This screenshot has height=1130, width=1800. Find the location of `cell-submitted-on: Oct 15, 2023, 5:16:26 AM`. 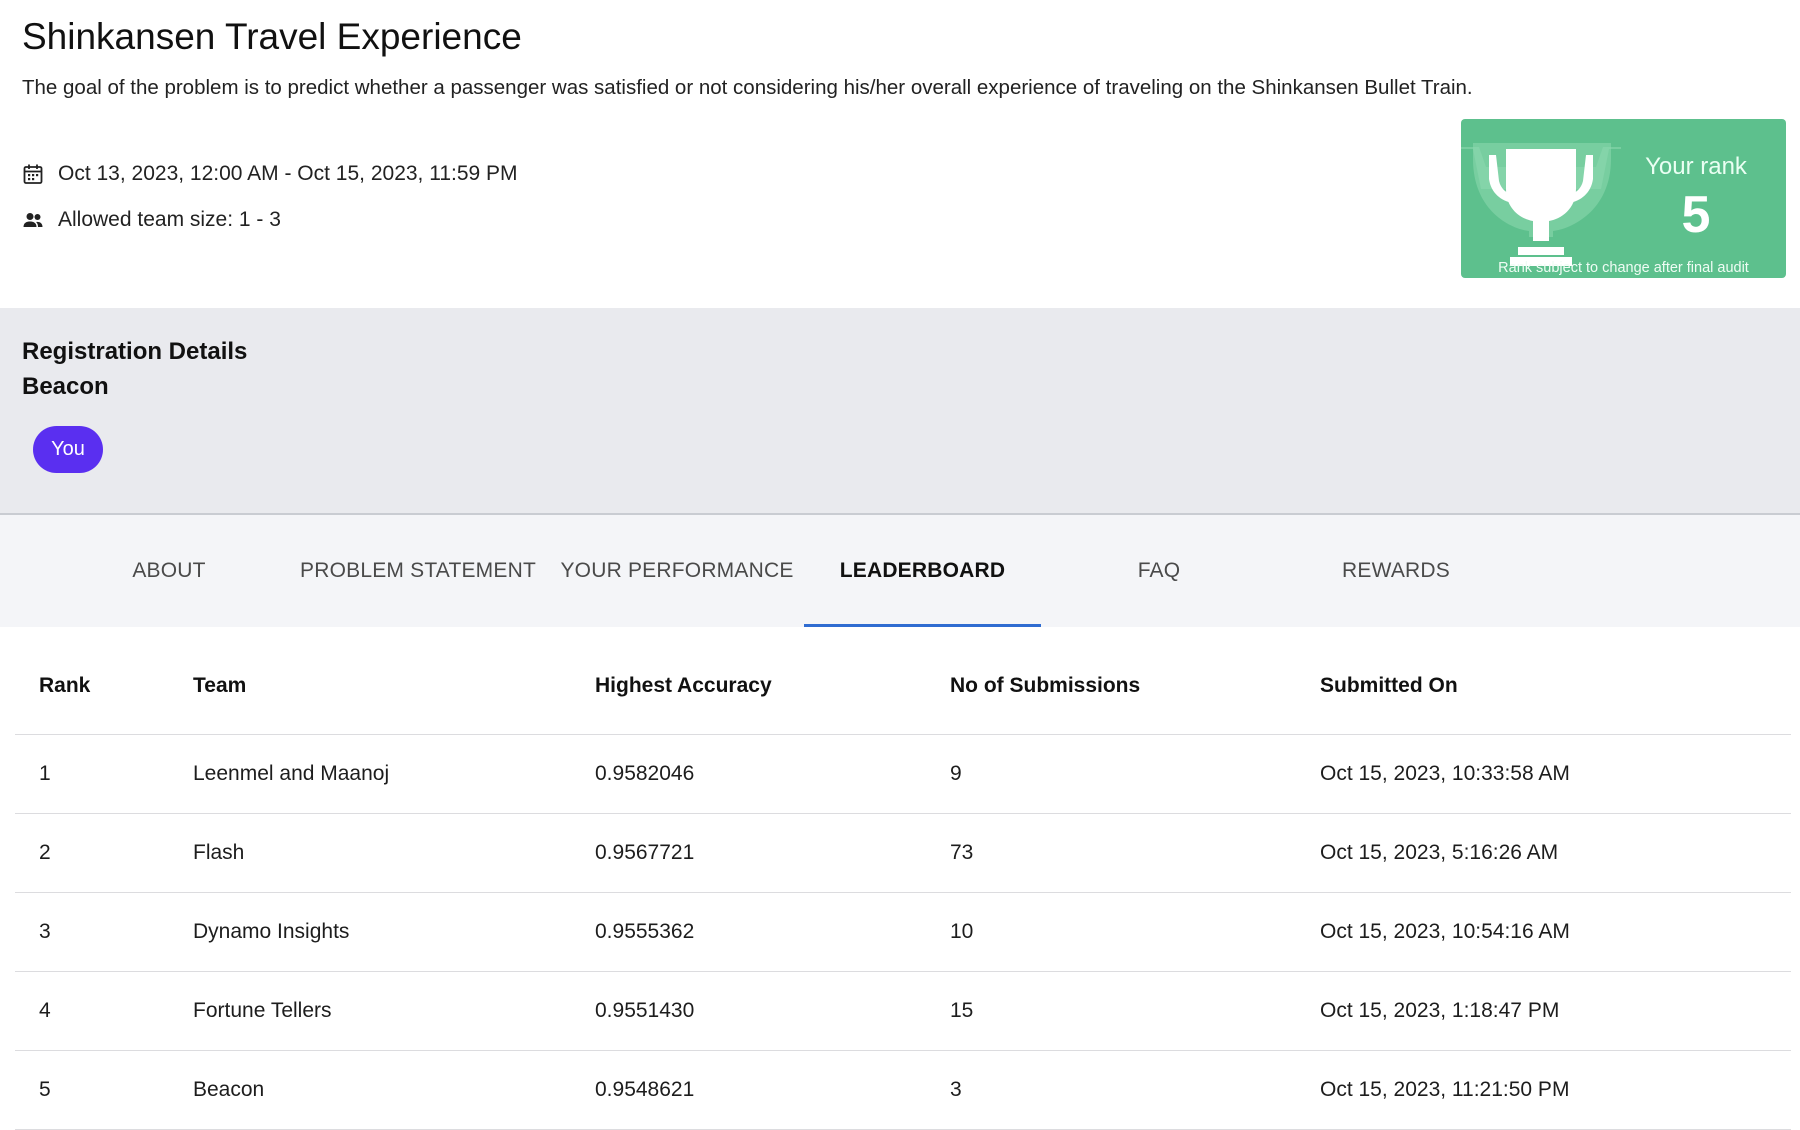

cell-submitted-on: Oct 15, 2023, 5:16:26 AM is located at coordinates (1439, 852).